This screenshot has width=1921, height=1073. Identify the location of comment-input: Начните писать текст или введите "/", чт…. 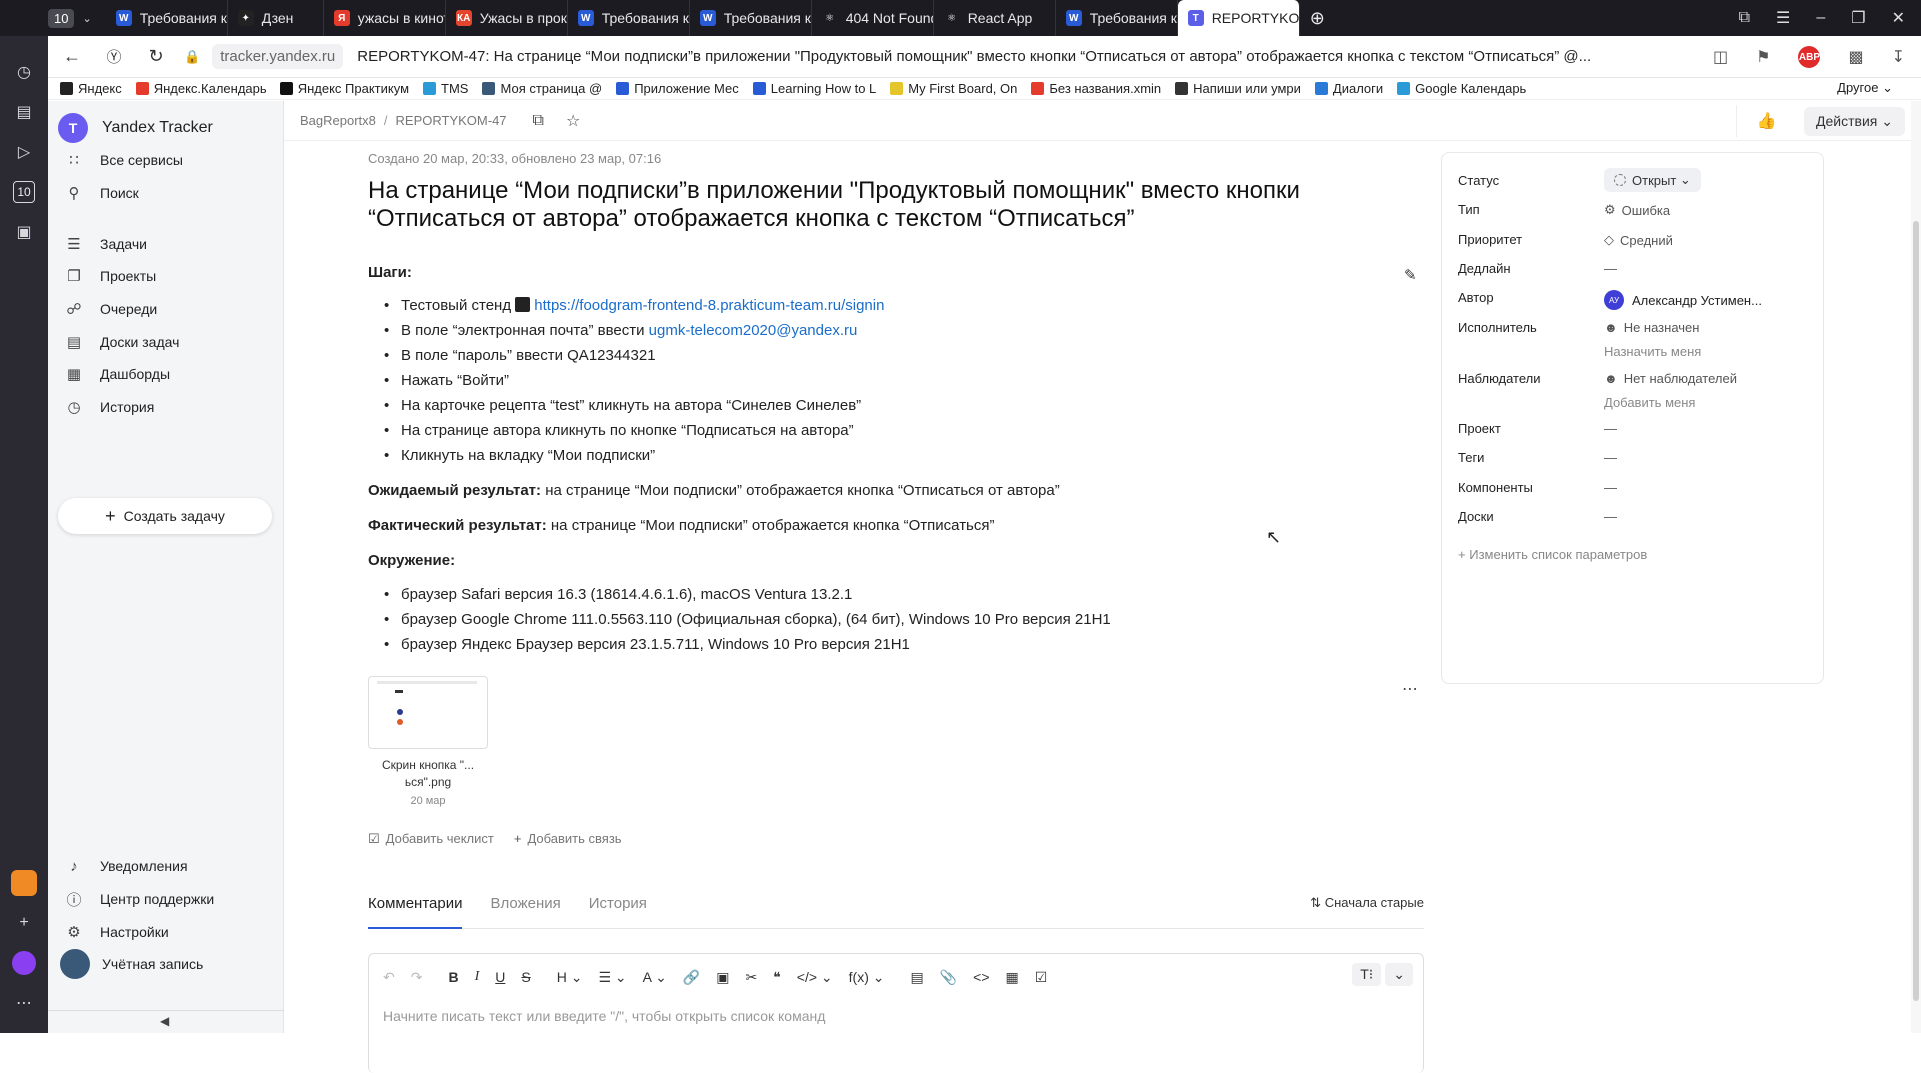
(896, 1016).